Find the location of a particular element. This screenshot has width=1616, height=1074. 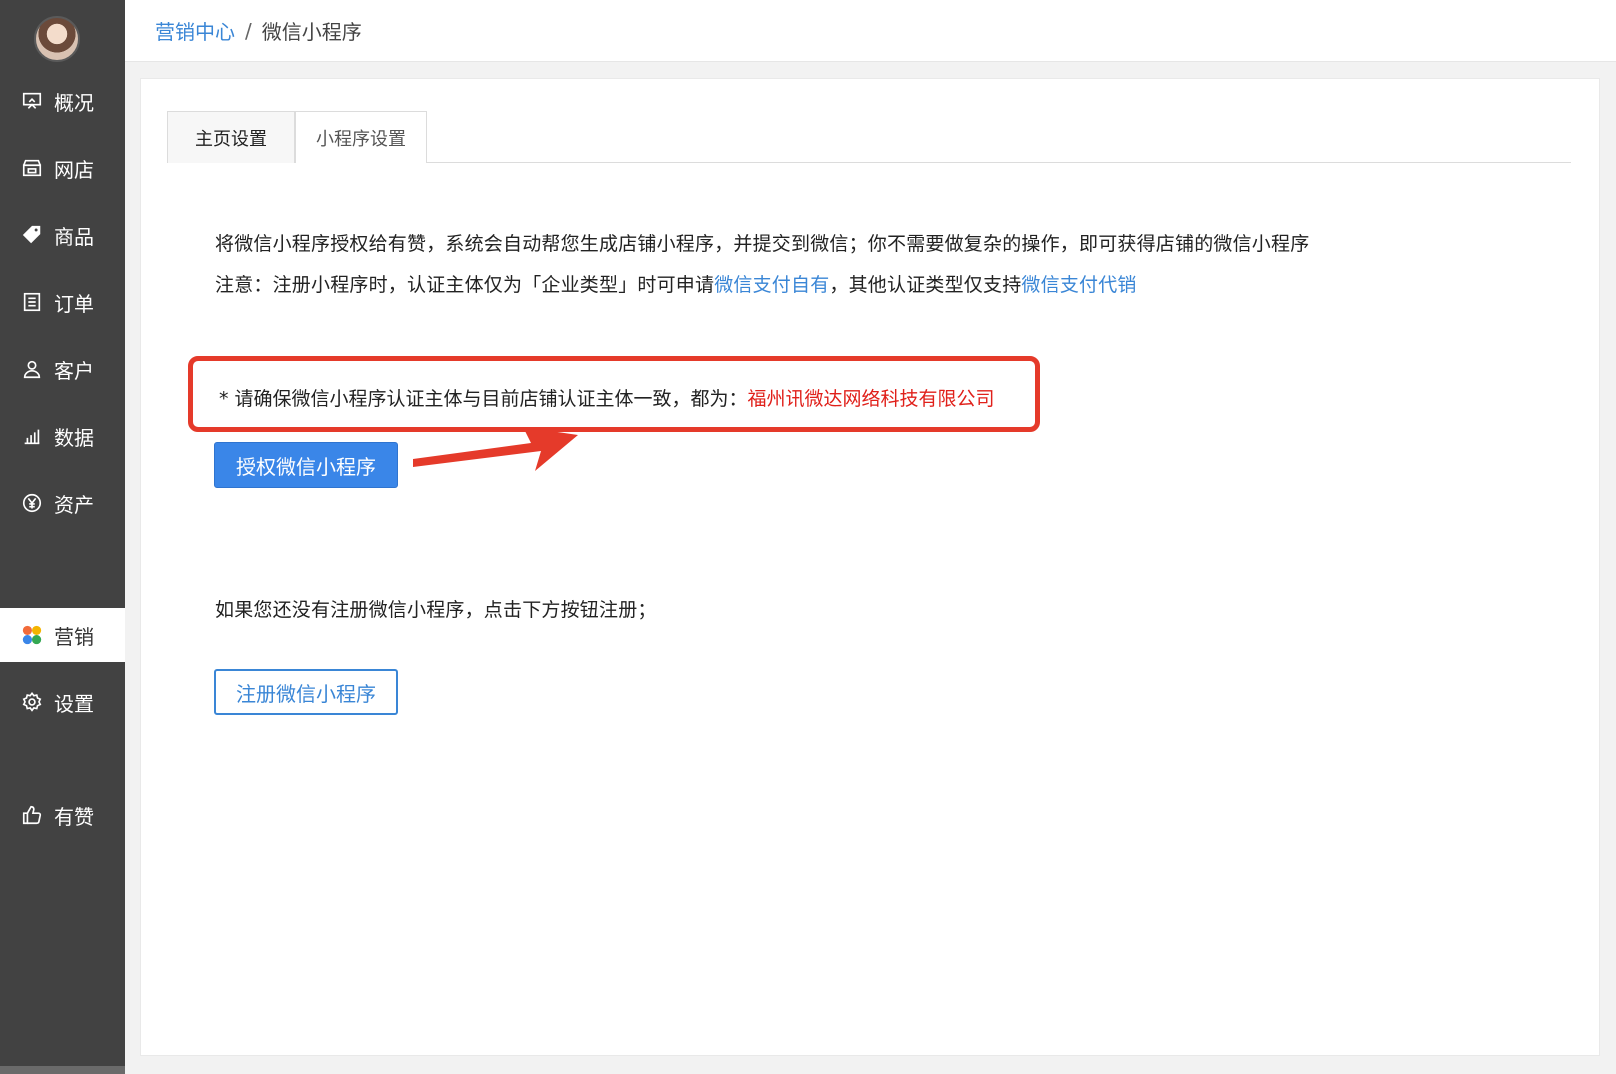

register-miniprogram-button: 注册微信小程序 is located at coordinates (306, 692).